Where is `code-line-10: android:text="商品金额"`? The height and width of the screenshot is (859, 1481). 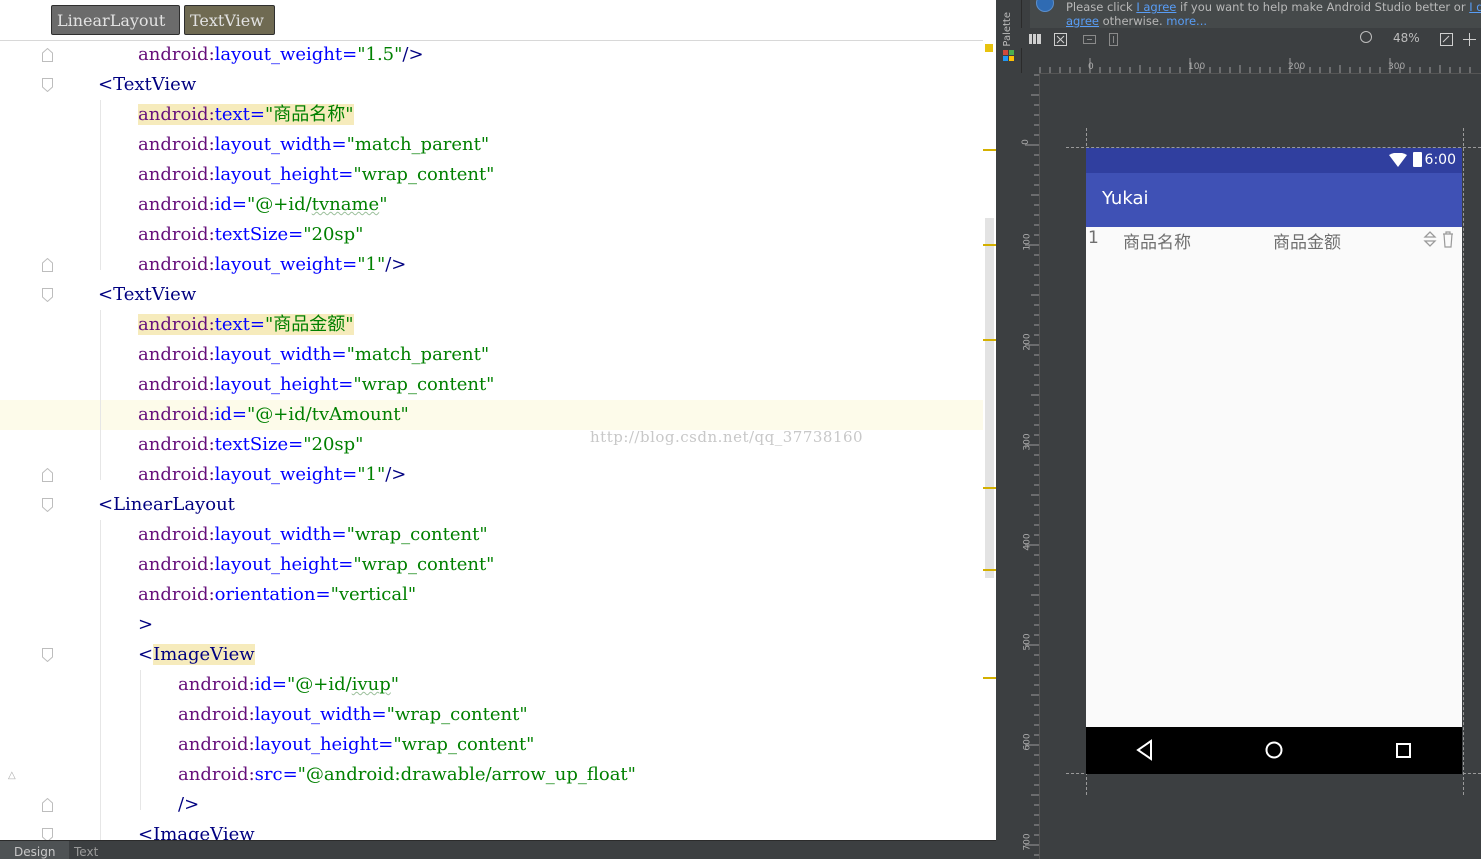 code-line-10: android:text="商品金额" is located at coordinates (246, 324).